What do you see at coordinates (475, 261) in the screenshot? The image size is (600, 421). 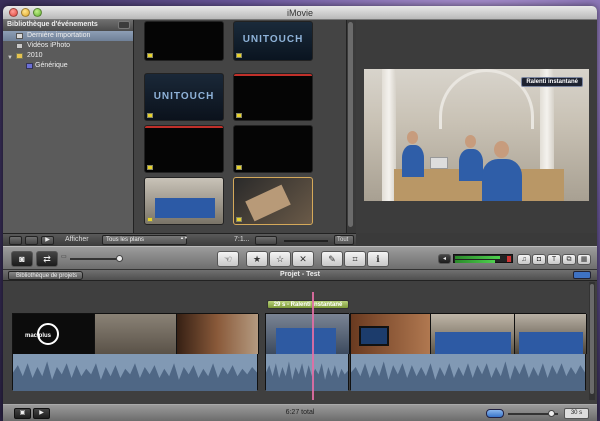 I see `meter-right` at bounding box center [475, 261].